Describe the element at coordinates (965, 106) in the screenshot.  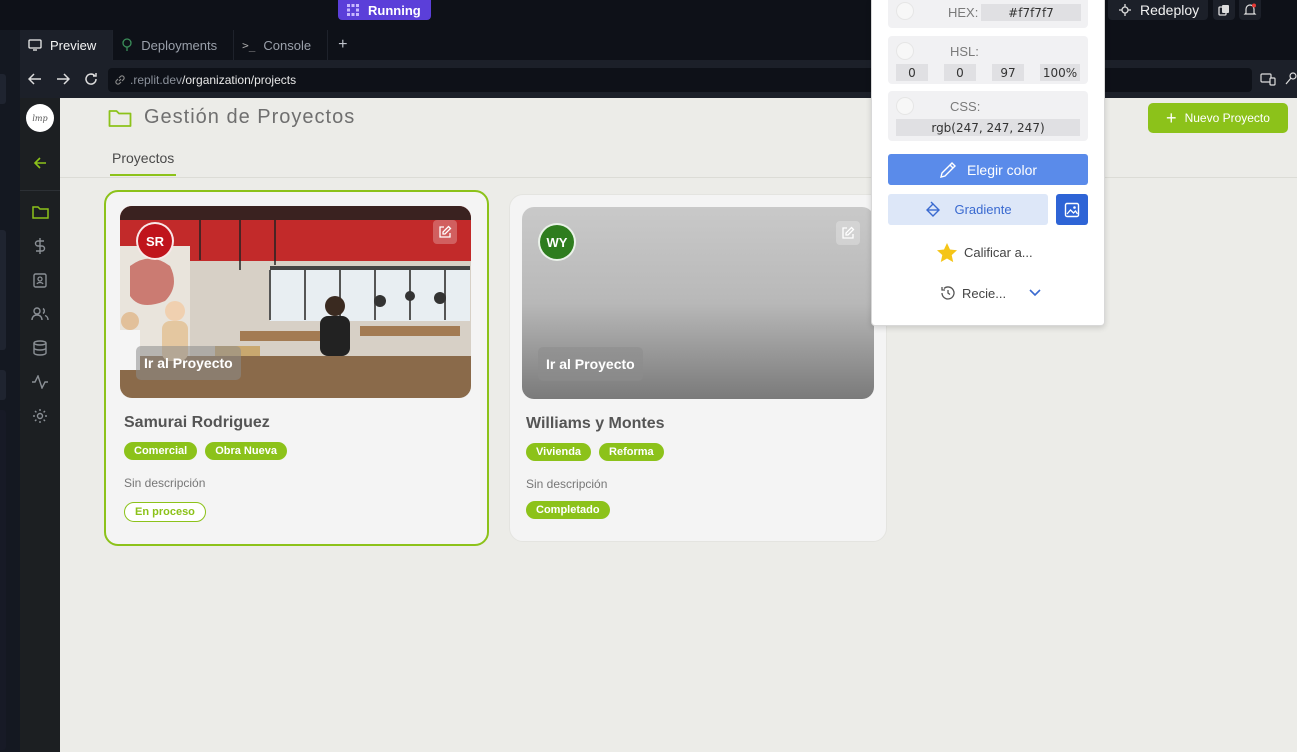
I see `css-label: CSS:` at that location.